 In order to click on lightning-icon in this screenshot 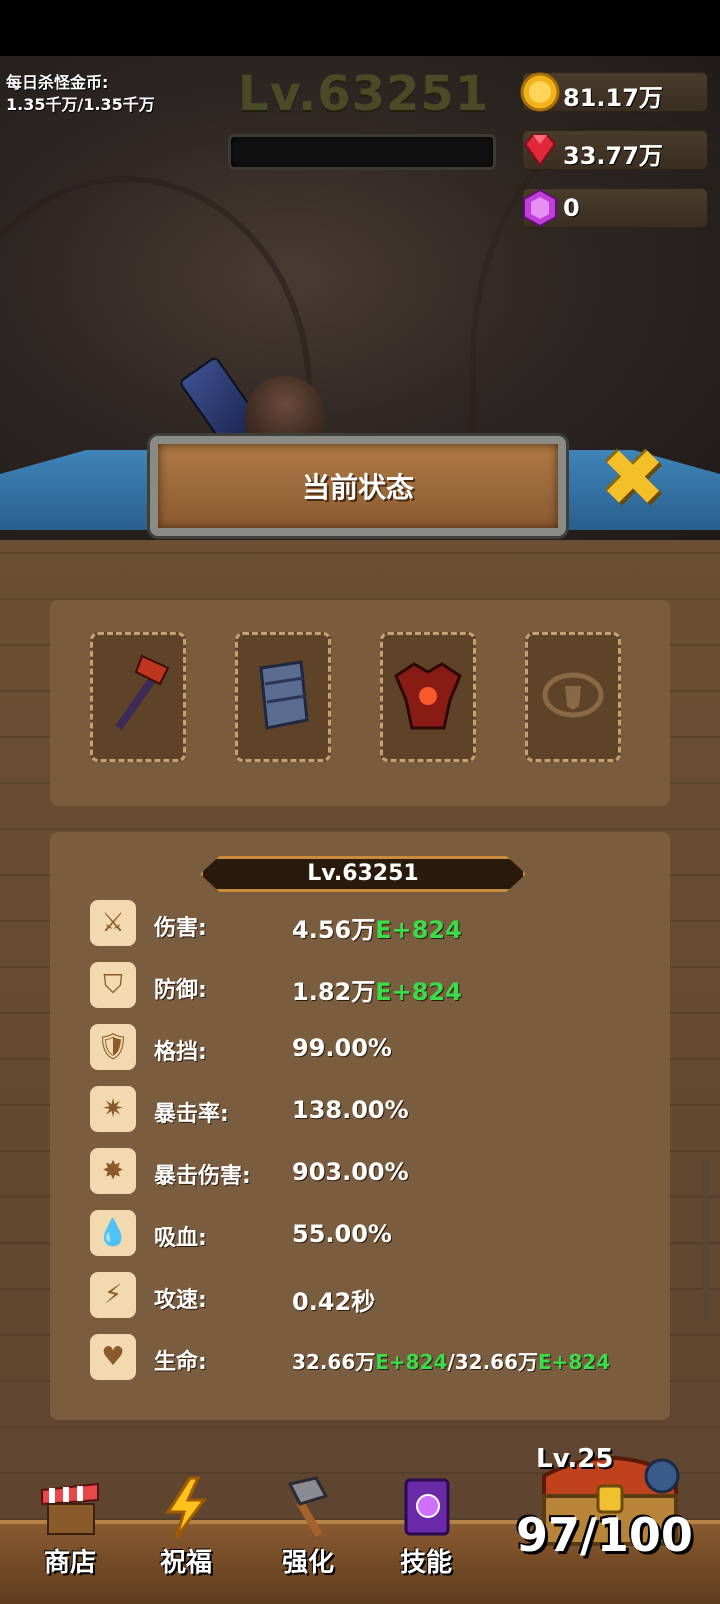, I will do `click(186, 1507)`.